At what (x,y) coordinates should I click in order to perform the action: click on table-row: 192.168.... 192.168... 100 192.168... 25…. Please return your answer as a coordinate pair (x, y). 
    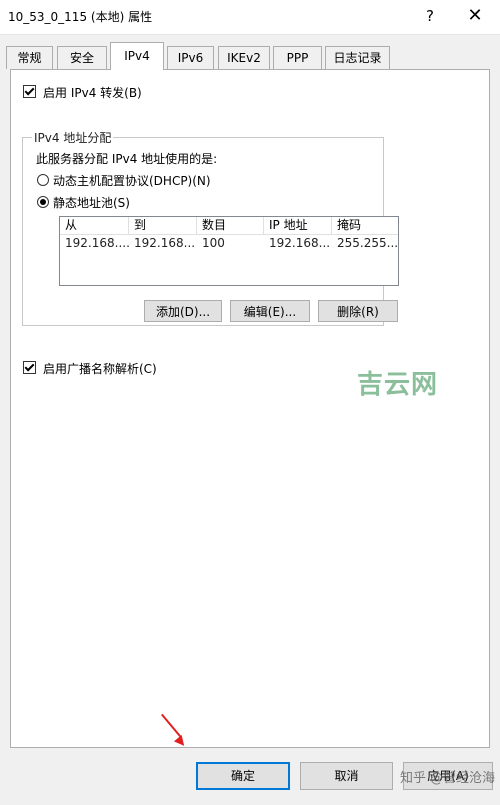
    Looking at the image, I should click on (229, 243).